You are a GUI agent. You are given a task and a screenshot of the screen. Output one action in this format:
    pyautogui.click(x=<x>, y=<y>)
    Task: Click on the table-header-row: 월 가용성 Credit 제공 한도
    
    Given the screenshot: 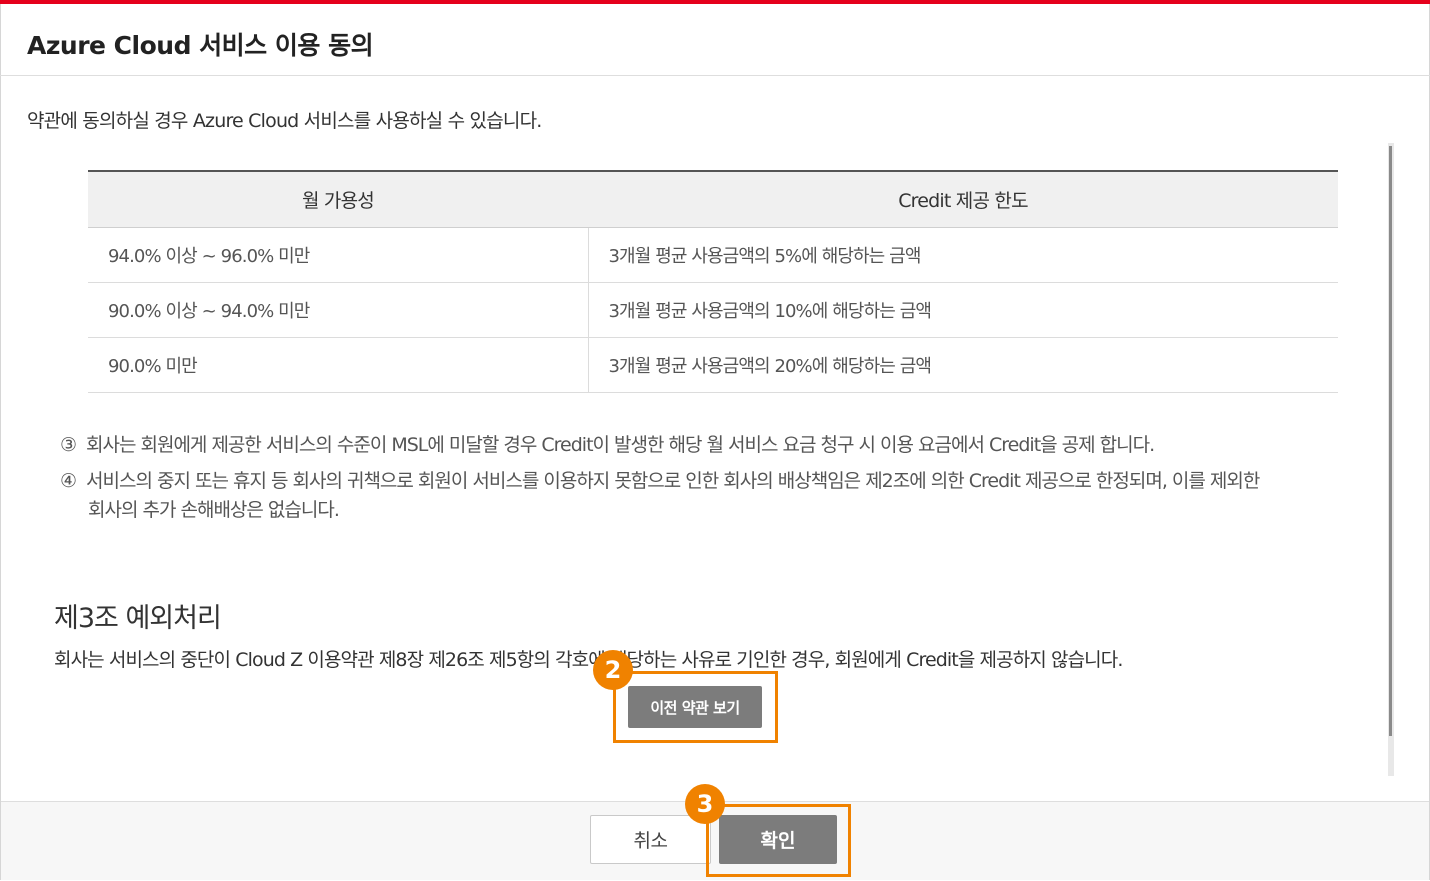 What is the action you would take?
    pyautogui.click(x=713, y=199)
    